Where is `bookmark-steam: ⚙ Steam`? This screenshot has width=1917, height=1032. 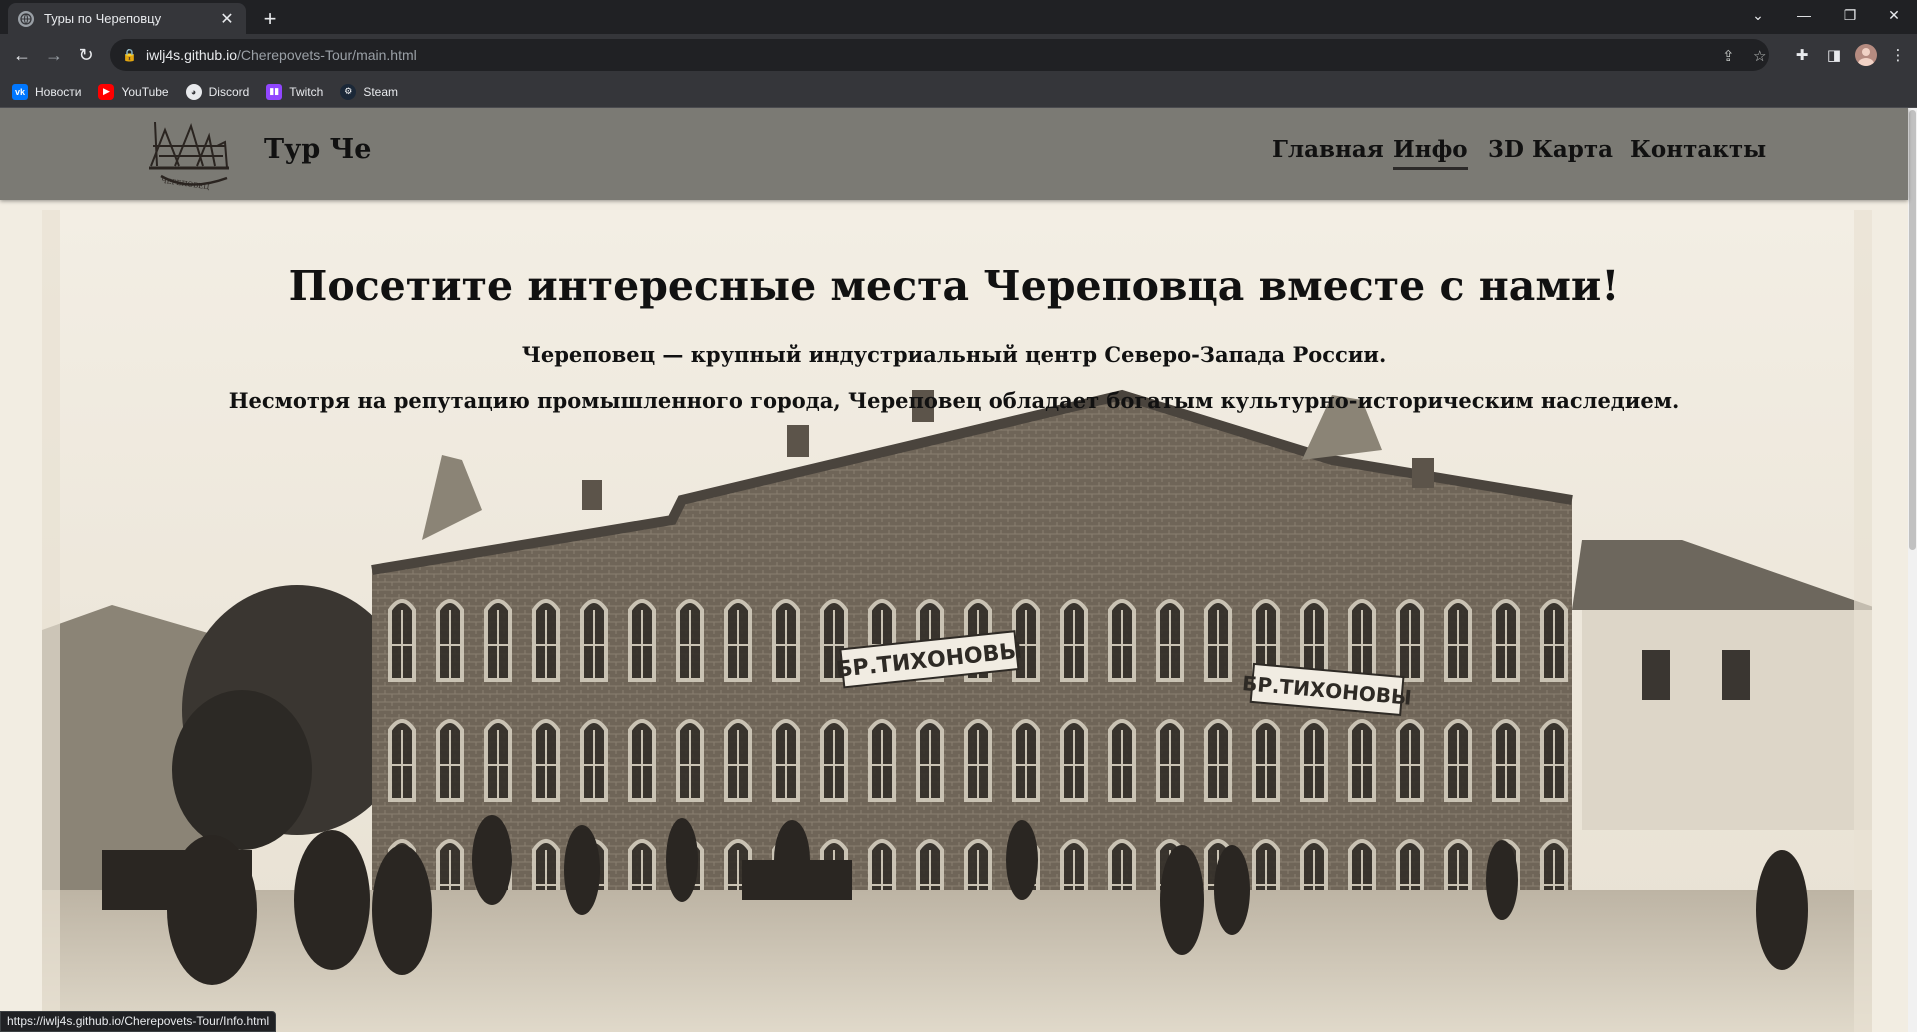 bookmark-steam: ⚙ Steam is located at coordinates (369, 91).